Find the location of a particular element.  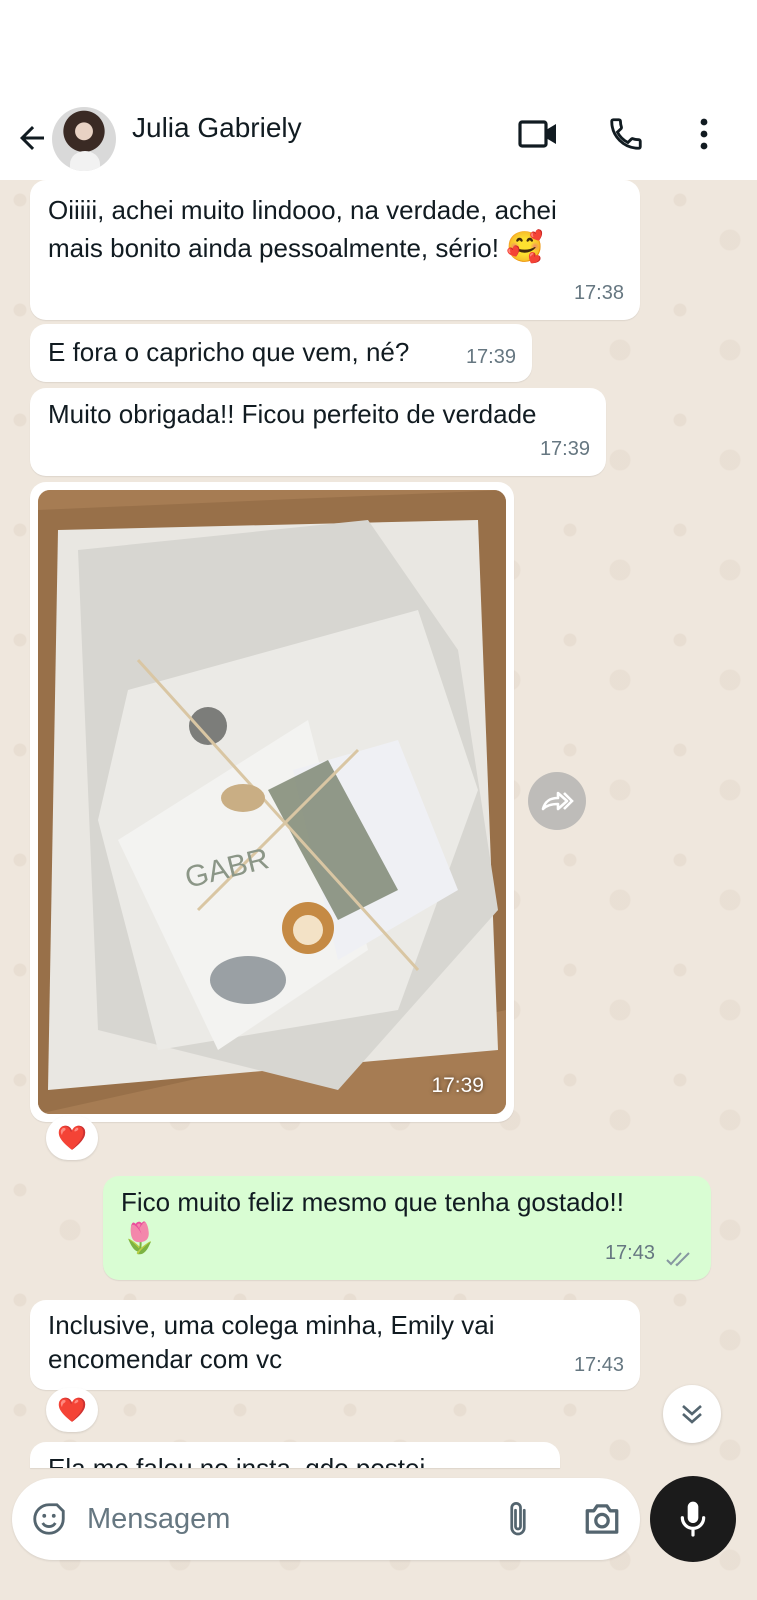

paperclip-icon is located at coordinates (518, 1519).